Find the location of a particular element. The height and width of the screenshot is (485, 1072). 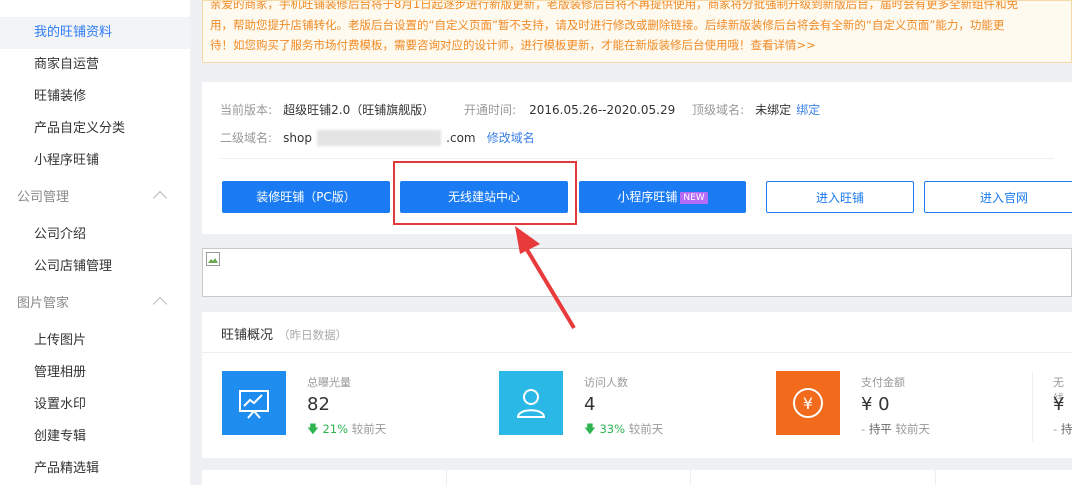

stat-label: 总曝光量 is located at coordinates (329, 382).